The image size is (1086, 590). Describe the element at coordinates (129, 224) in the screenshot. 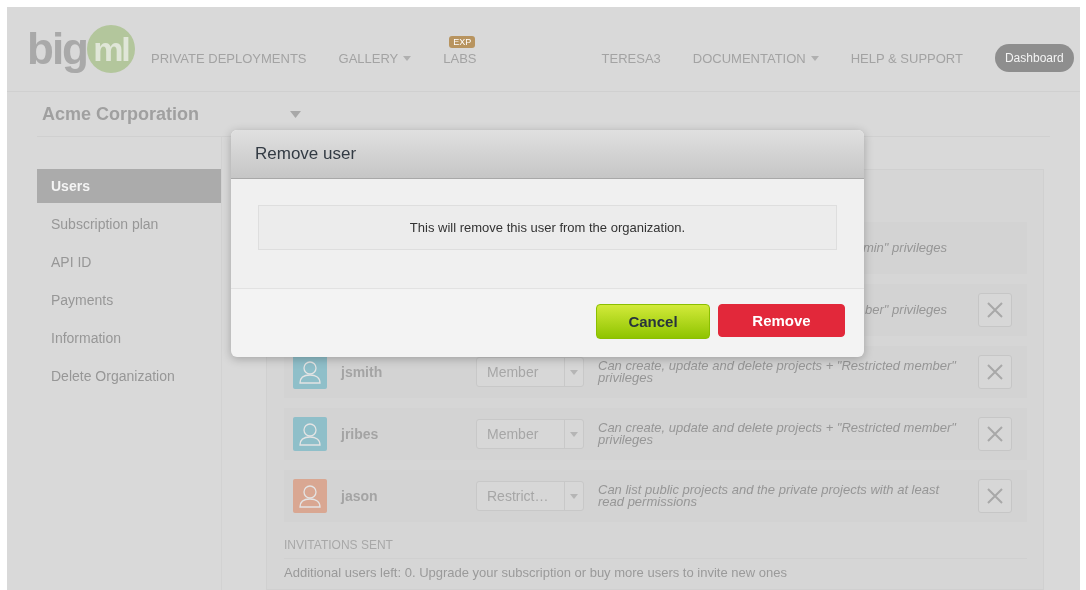

I see `sidebar-item: Subscription plan` at that location.